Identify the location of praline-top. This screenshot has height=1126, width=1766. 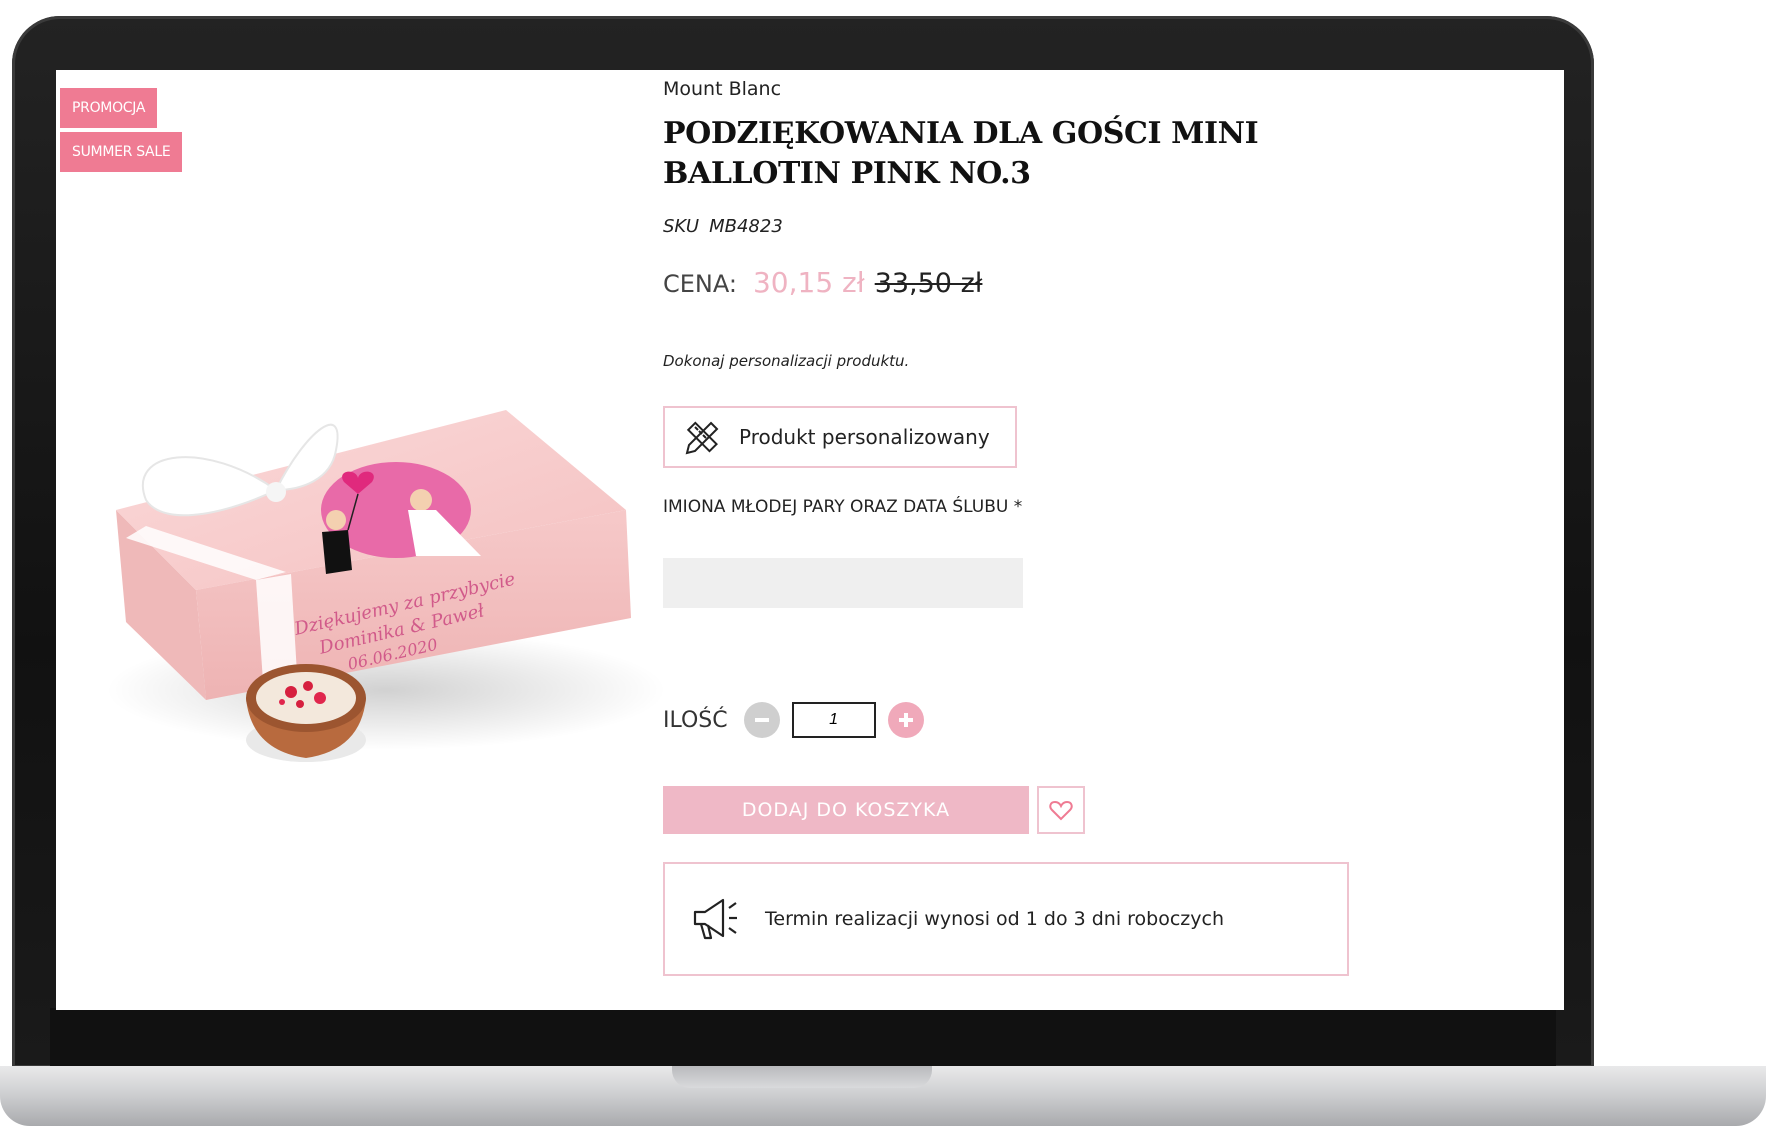
(306, 698).